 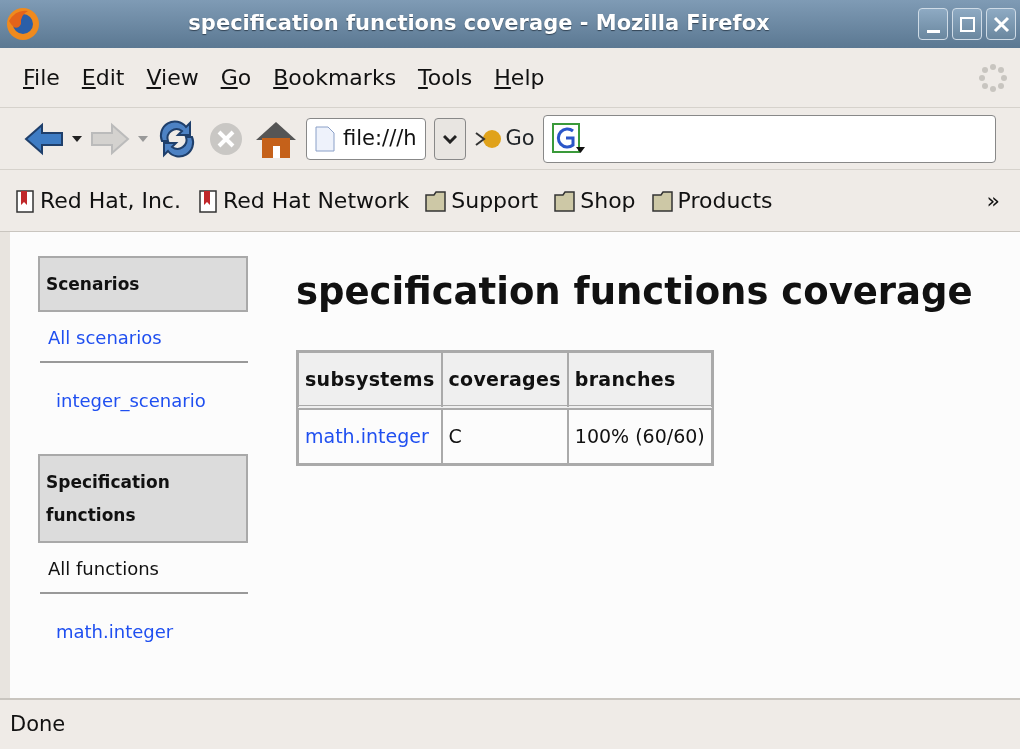 What do you see at coordinates (639, 380) in the screenshot?
I see `column-header: branches` at bounding box center [639, 380].